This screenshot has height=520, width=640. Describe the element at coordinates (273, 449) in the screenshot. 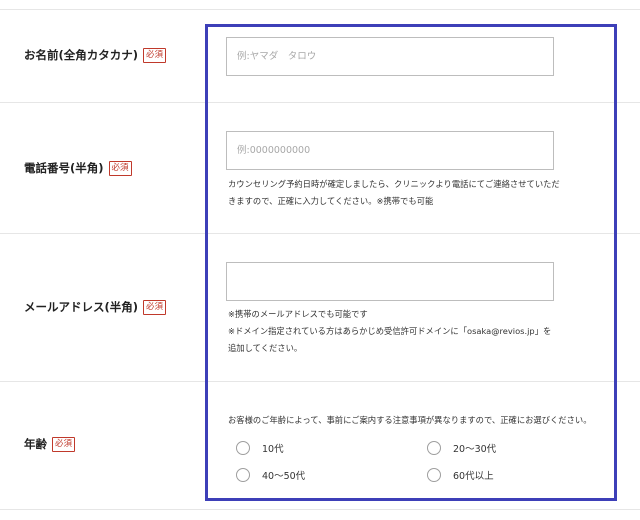

I see `radio-label: 10代` at that location.